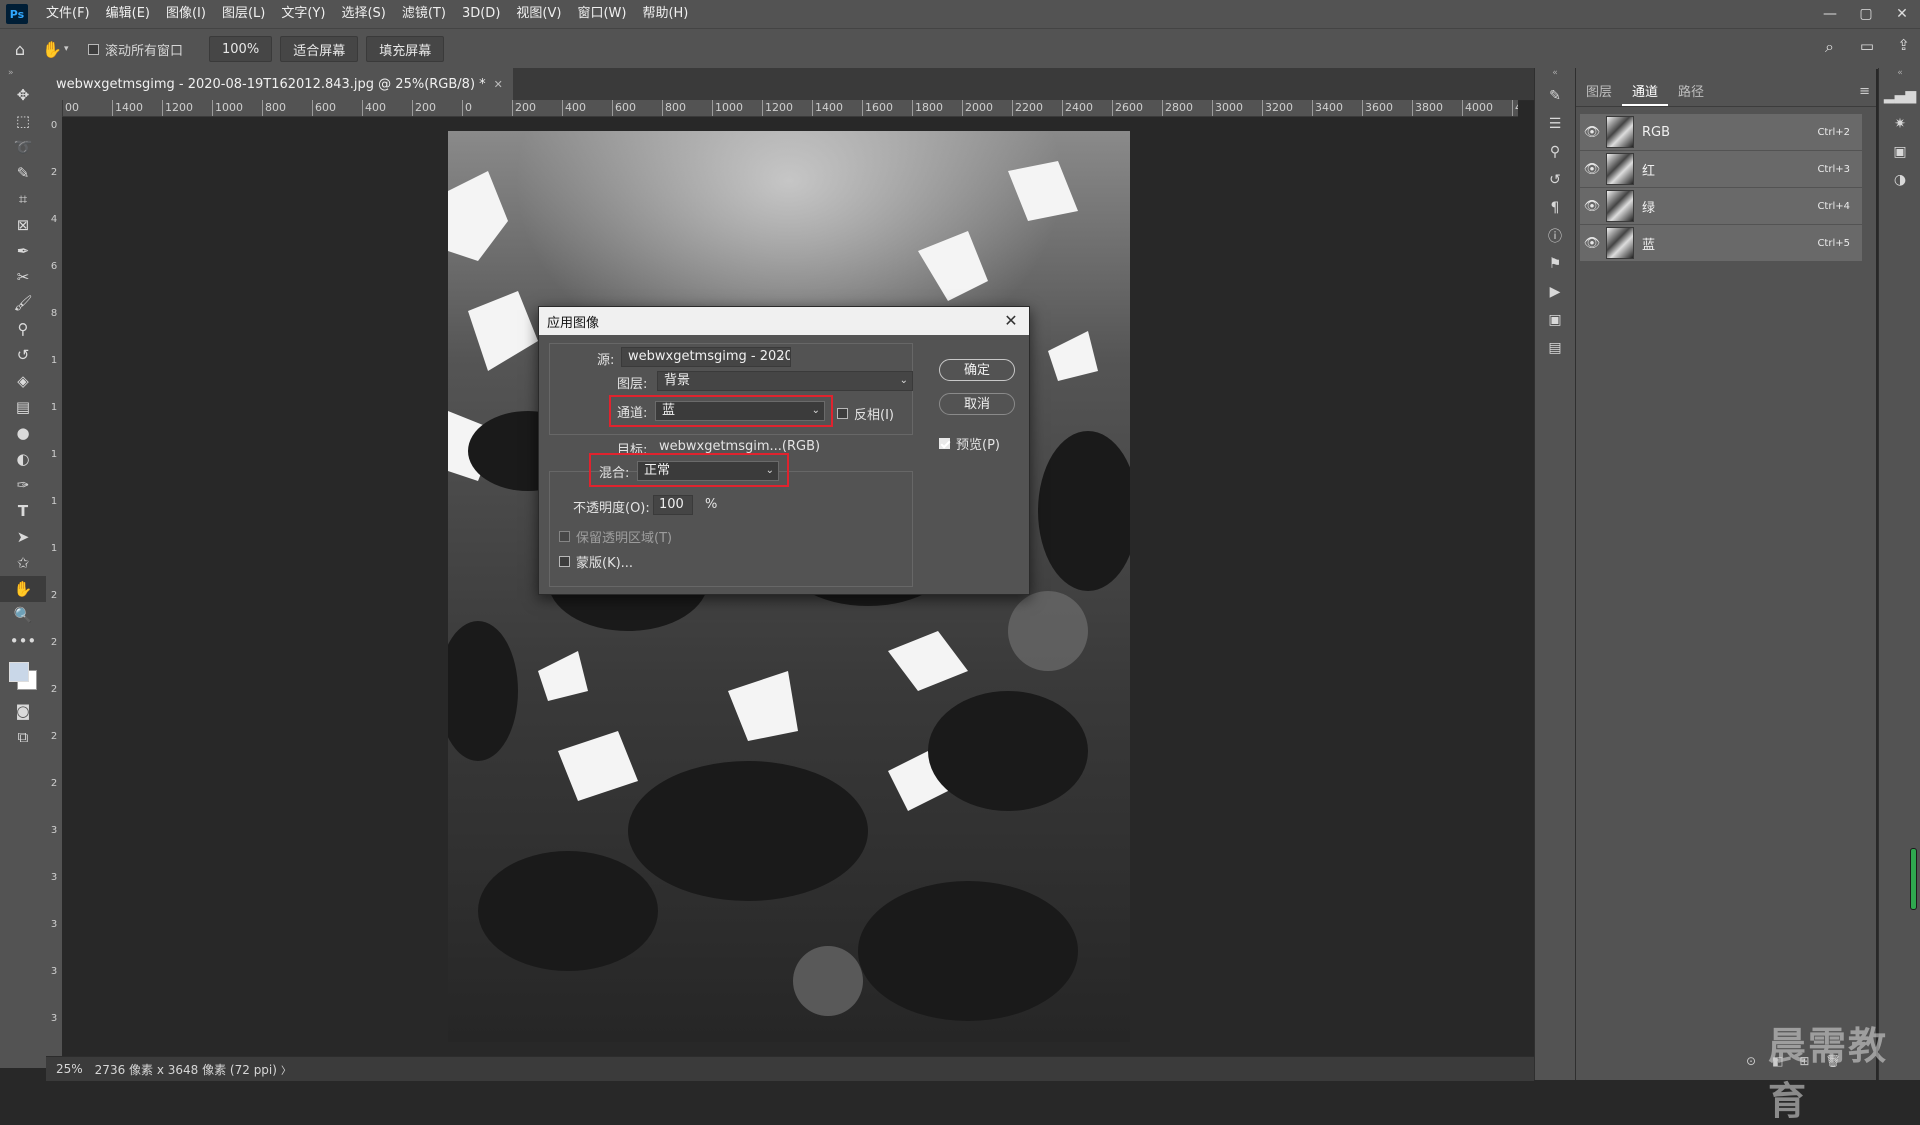  What do you see at coordinates (68, 14) in the screenshot?
I see `menu-item-0: 文件(F)` at bounding box center [68, 14].